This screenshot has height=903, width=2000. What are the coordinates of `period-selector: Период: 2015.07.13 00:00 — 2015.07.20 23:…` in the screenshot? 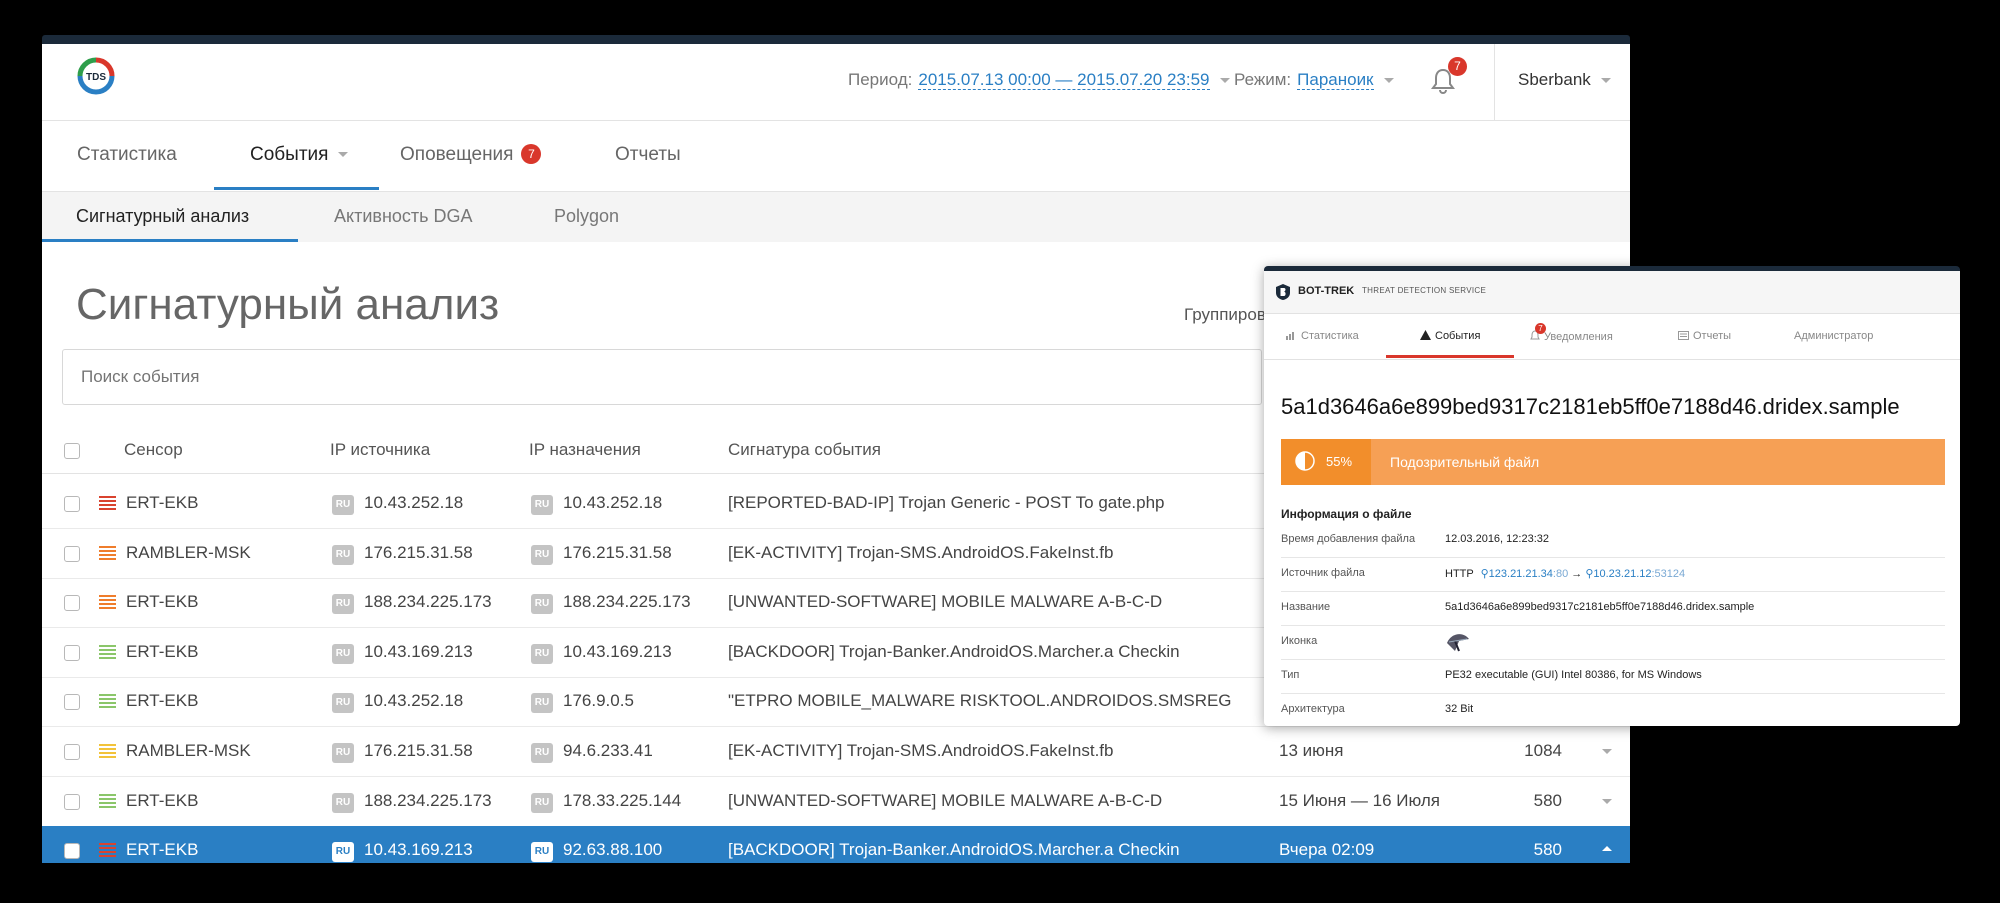 It's located at (1039, 80).